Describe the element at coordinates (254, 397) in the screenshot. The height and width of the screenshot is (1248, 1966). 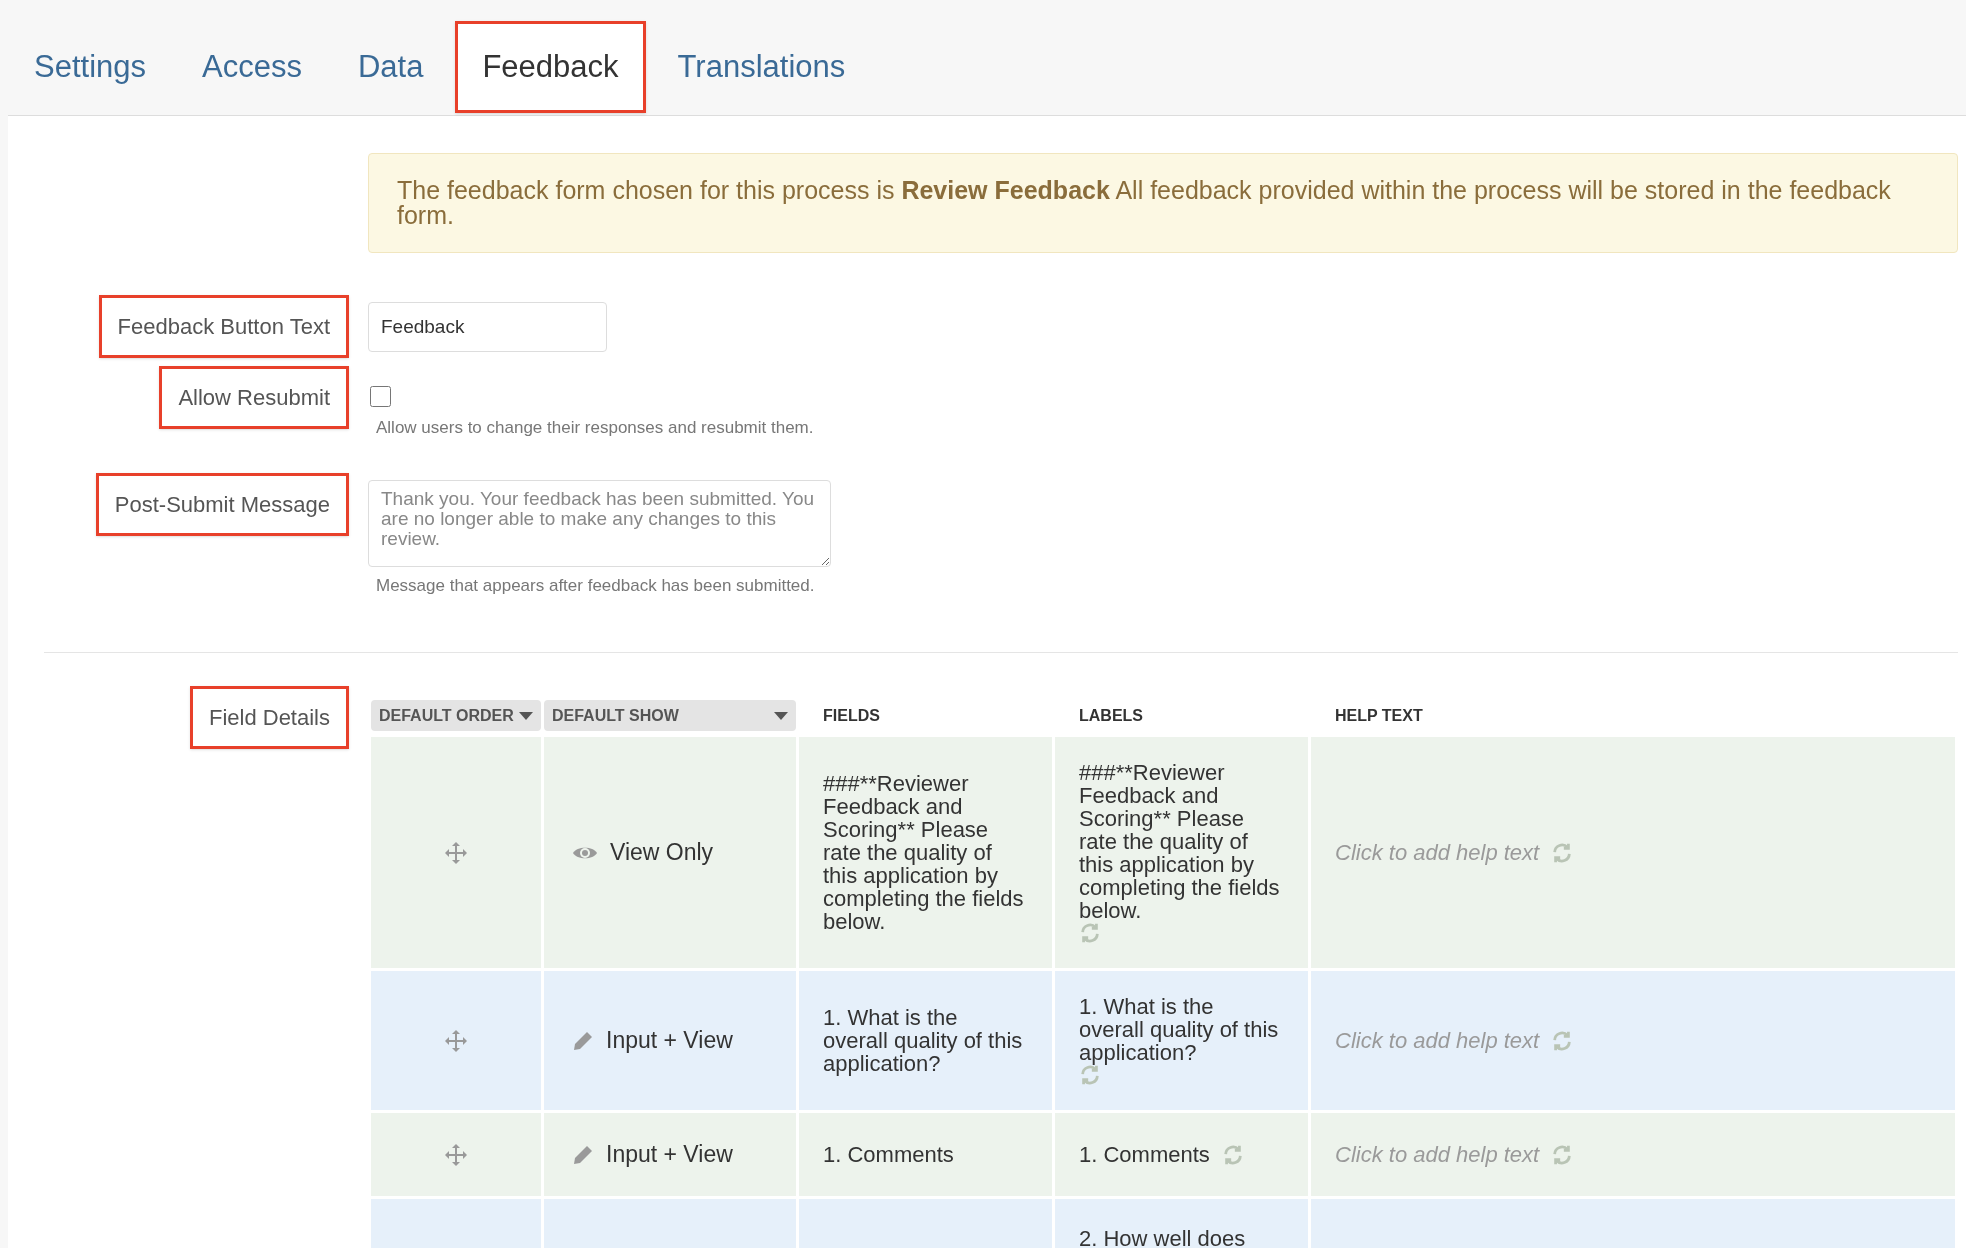
I see `field-label: Allow Resubmit` at that location.